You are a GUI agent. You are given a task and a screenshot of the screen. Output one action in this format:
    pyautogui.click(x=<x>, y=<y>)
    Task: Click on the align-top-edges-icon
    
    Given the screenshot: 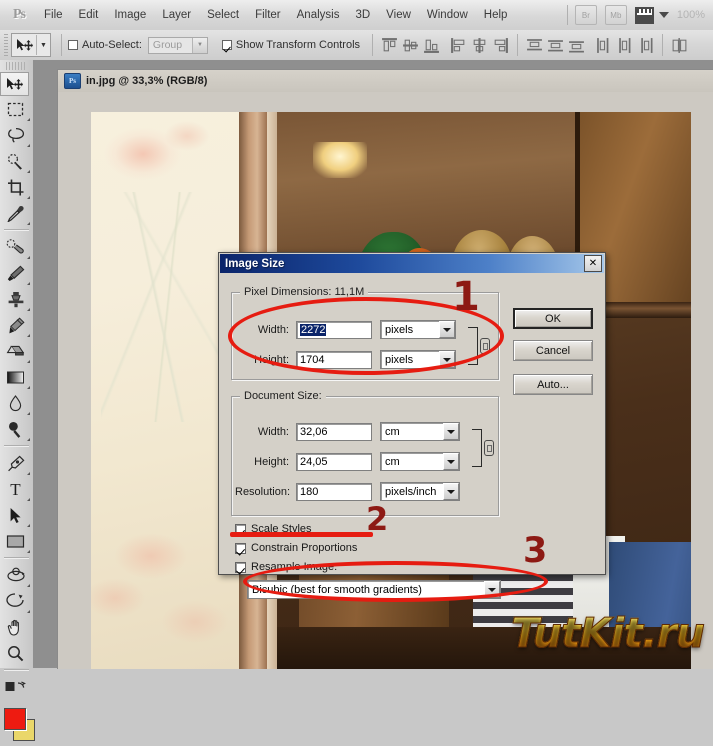 What is the action you would take?
    pyautogui.click(x=389, y=45)
    